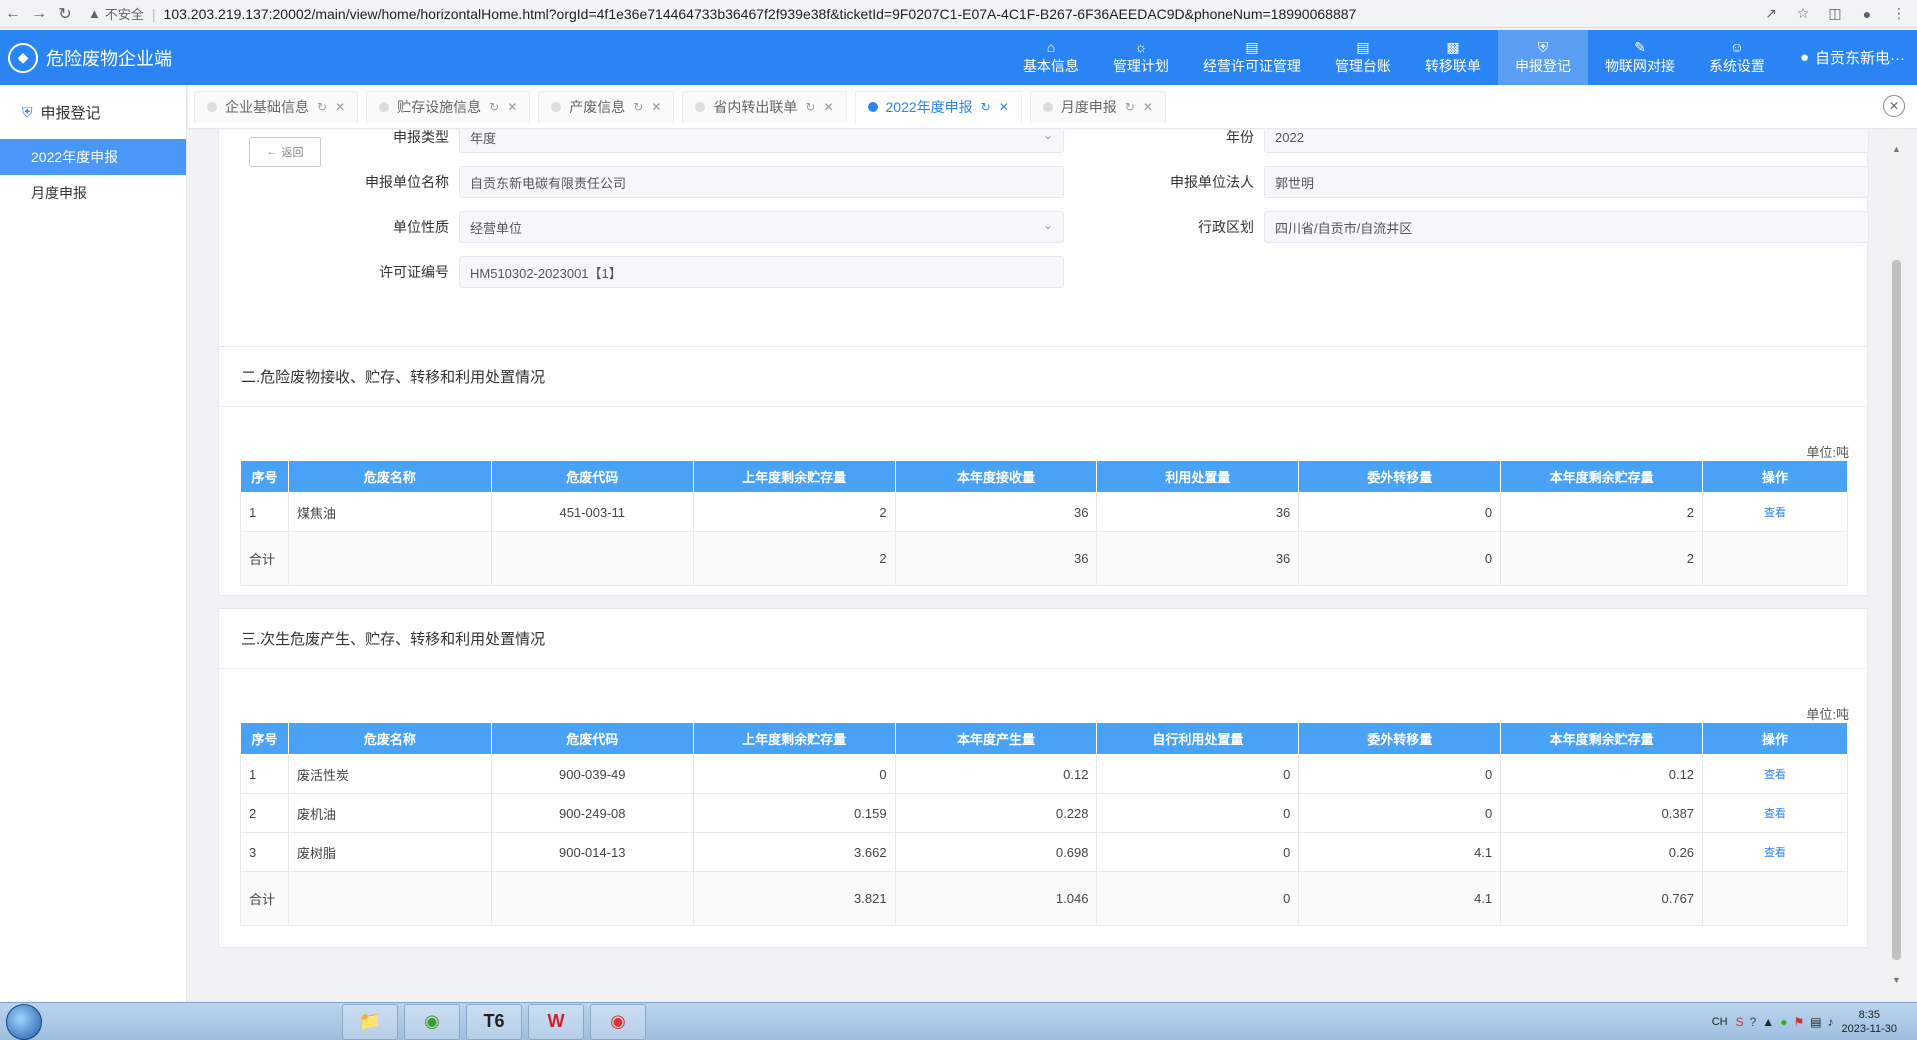  What do you see at coordinates (1566, 182) in the screenshot?
I see `legal-person-field: 郭世明` at bounding box center [1566, 182].